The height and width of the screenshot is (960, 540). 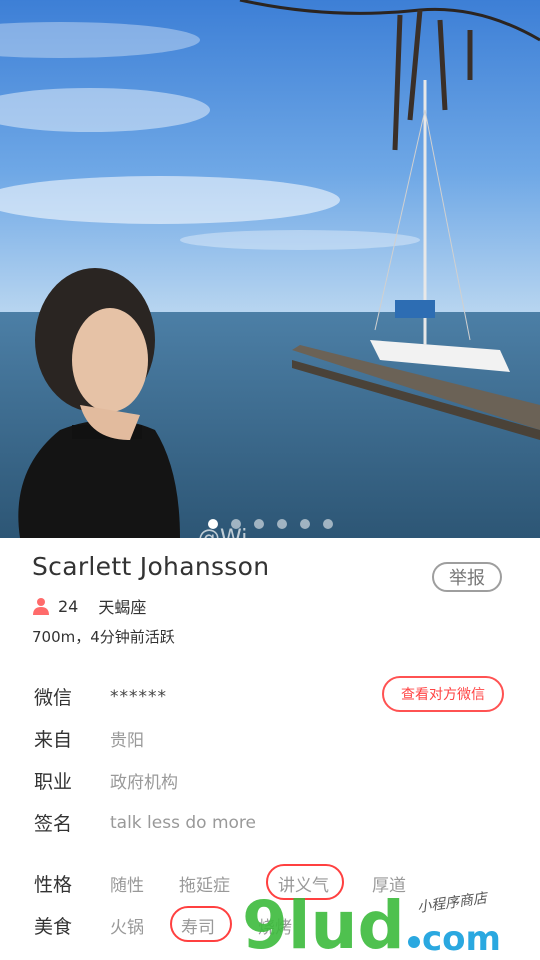 I want to click on wechat-label: 微信, so click(x=53, y=698).